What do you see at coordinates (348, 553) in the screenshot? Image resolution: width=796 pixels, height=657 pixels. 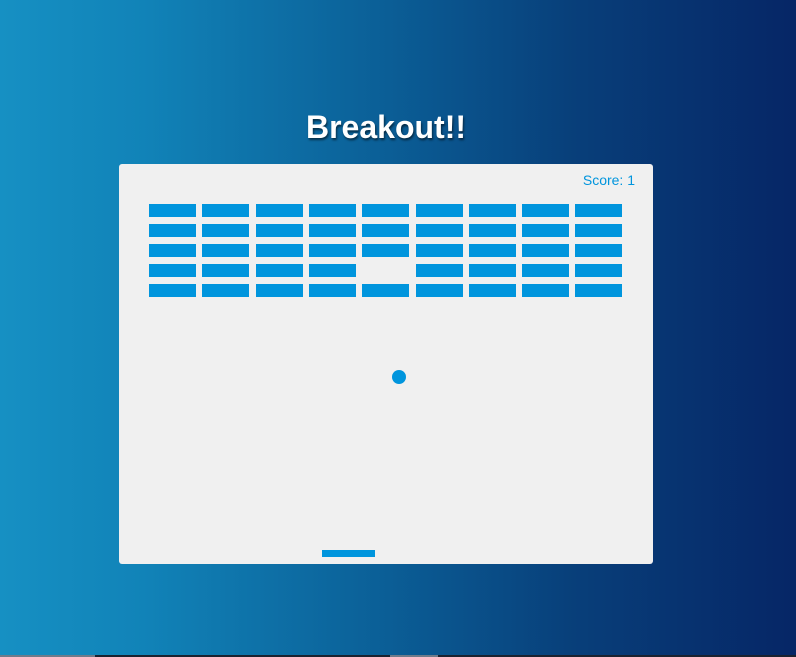 I see `paddle` at bounding box center [348, 553].